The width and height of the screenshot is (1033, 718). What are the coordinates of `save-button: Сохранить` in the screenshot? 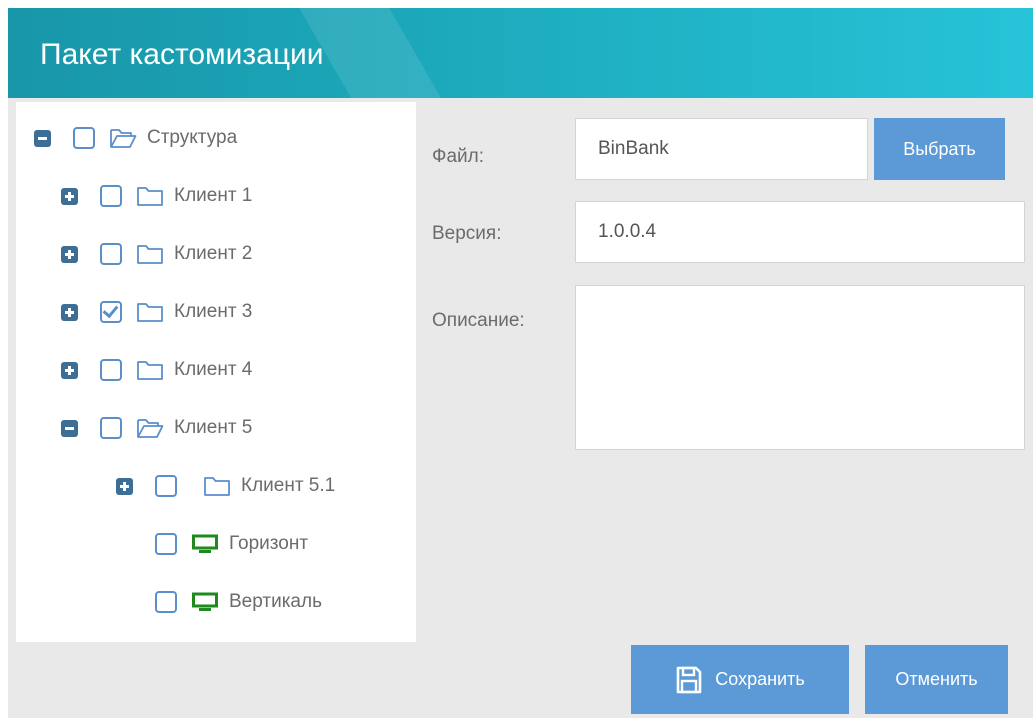 It's located at (740, 679).